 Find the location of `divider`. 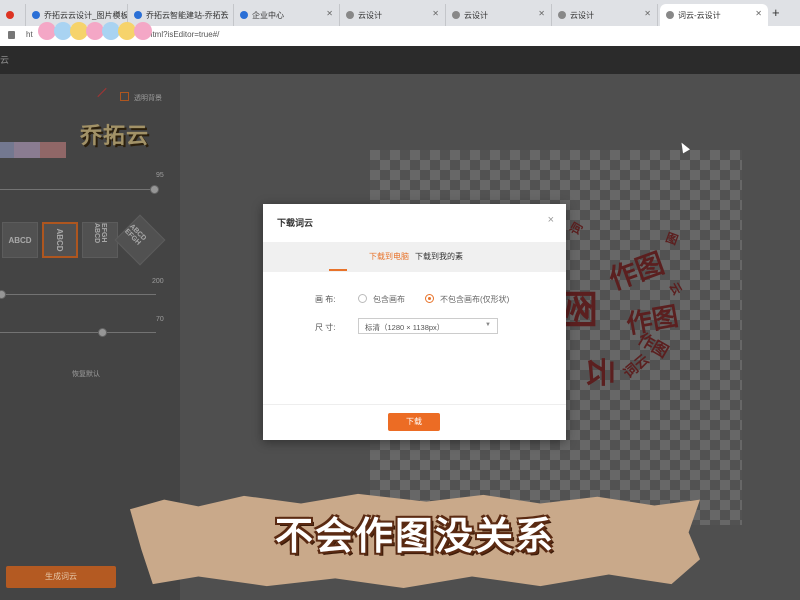

divider is located at coordinates (414, 404).